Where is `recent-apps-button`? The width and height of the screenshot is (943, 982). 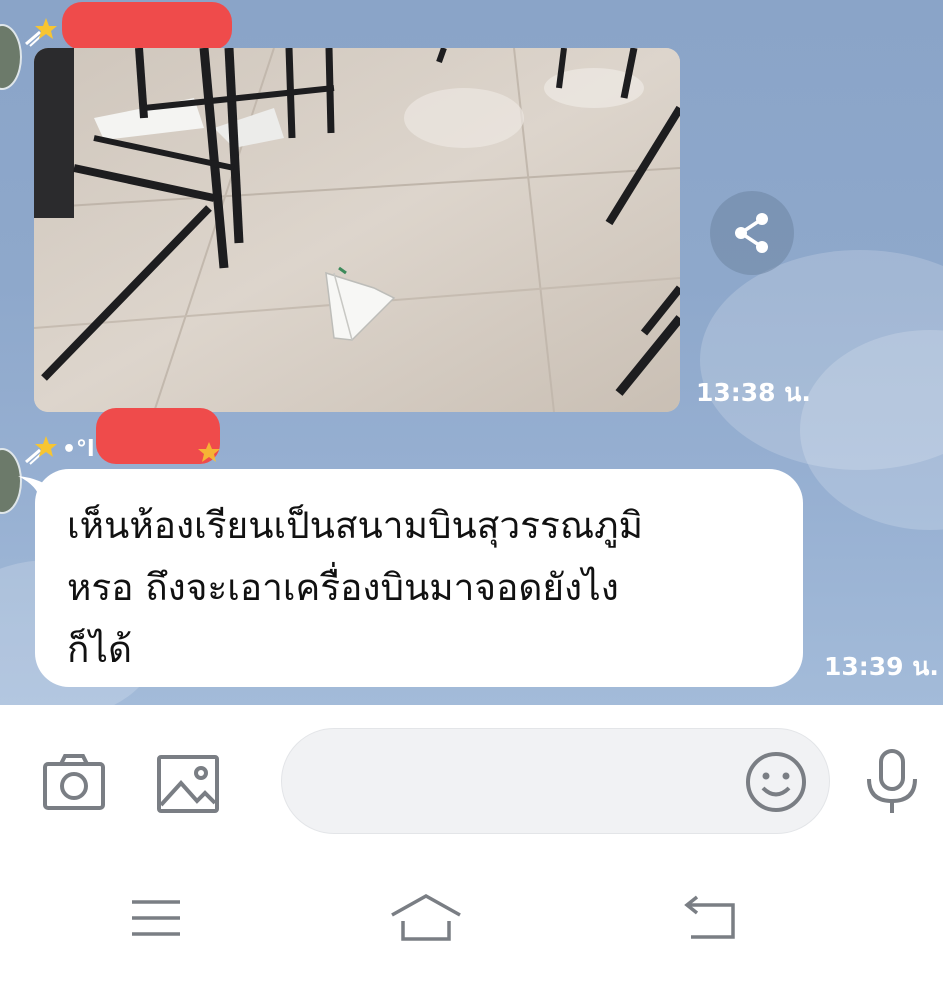 recent-apps-button is located at coordinates (156, 918).